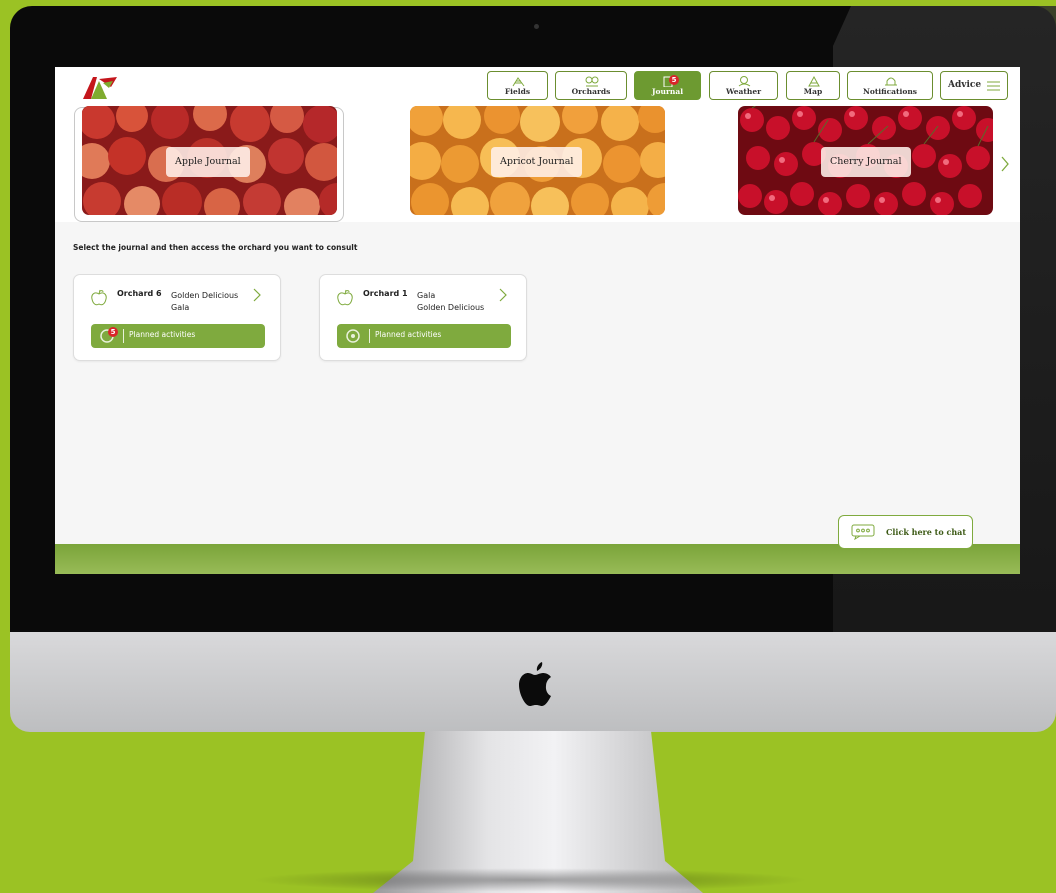  Describe the element at coordinates (926, 532) in the screenshot. I see `chat-label: Click here to chat` at that location.